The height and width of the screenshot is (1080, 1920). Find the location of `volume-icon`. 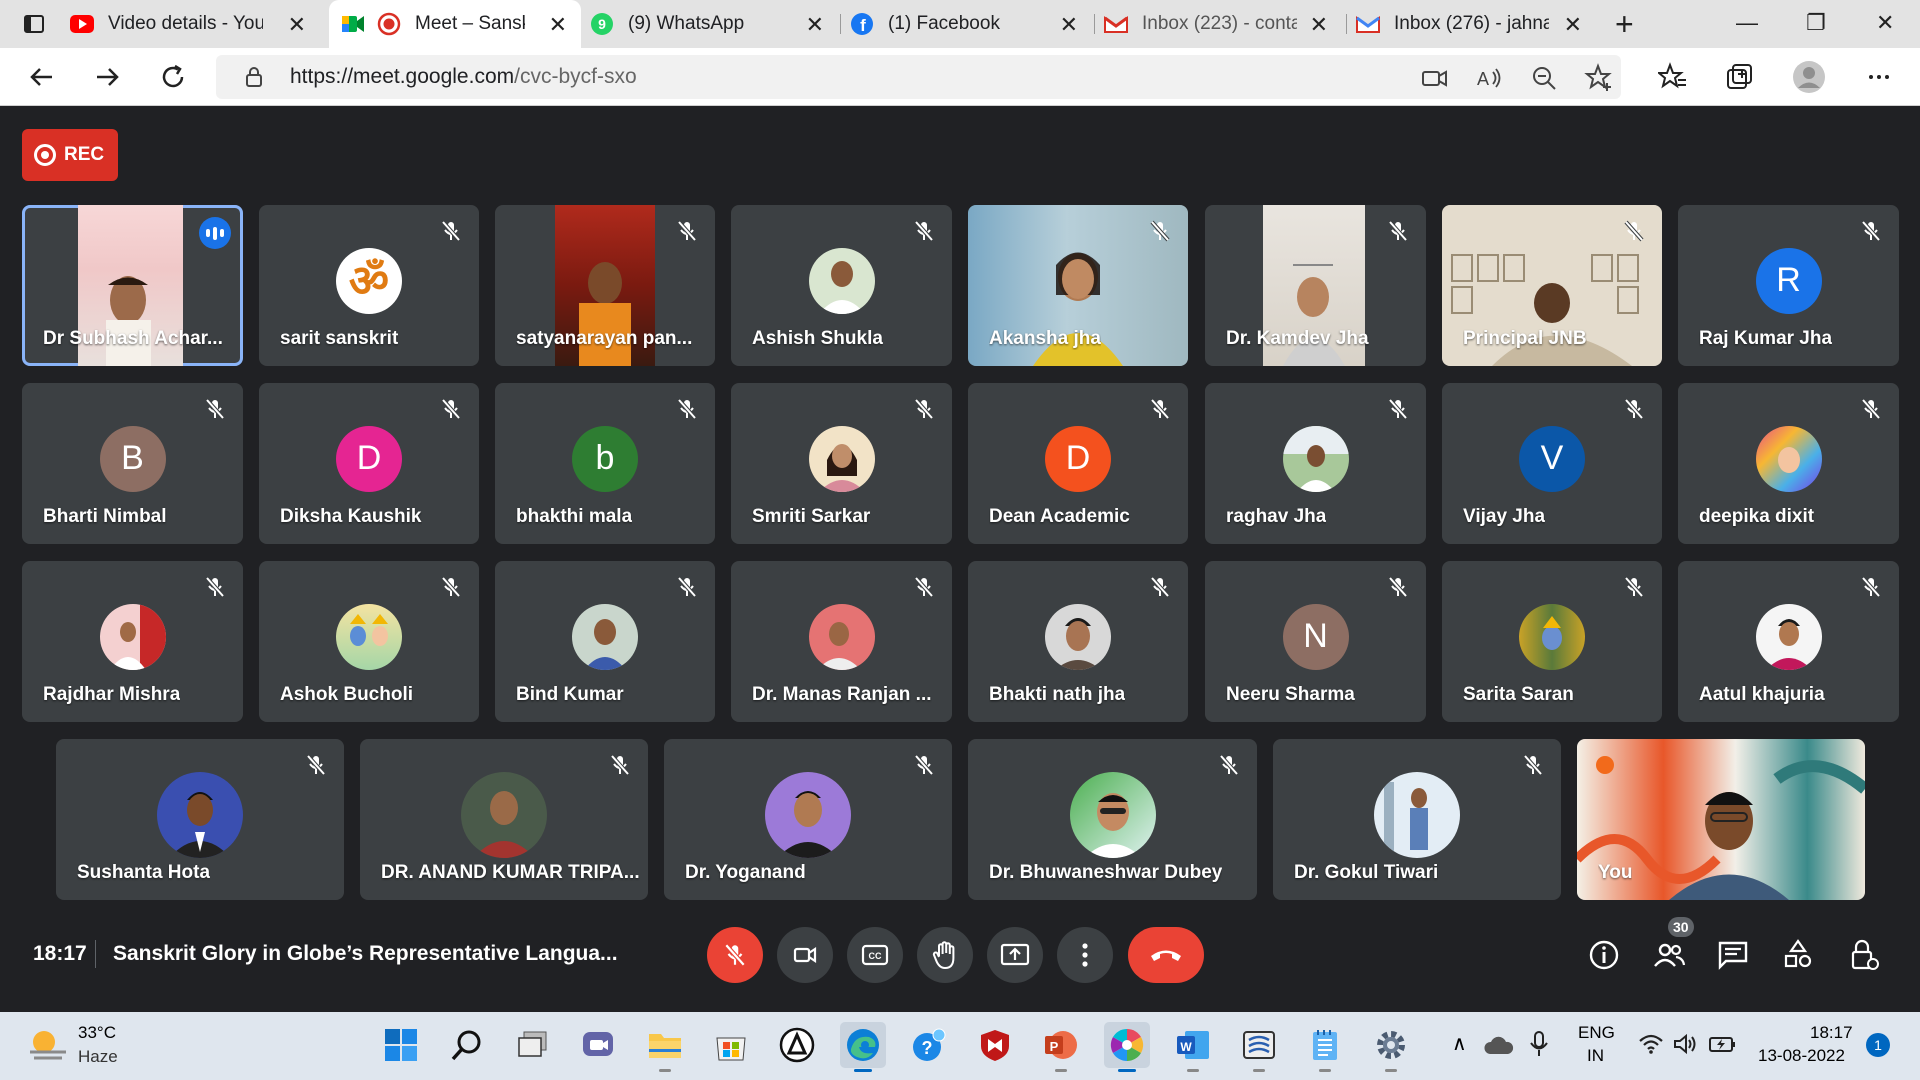

volume-icon is located at coordinates (1685, 1044).